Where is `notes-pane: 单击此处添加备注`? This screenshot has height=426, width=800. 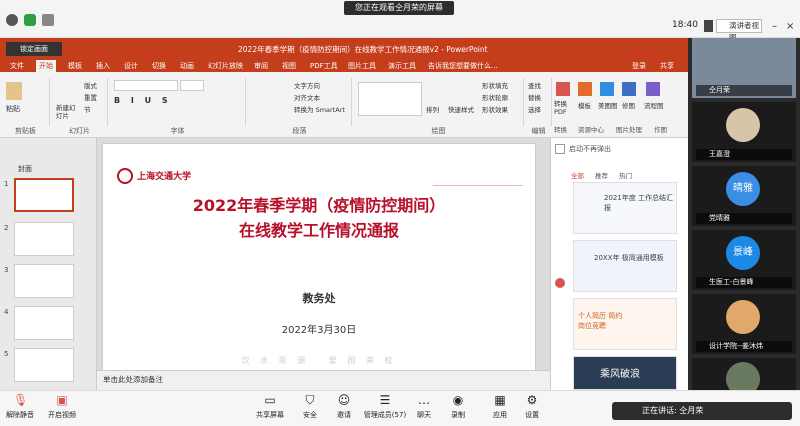 notes-pane: 单击此处添加备注 is located at coordinates (323, 380).